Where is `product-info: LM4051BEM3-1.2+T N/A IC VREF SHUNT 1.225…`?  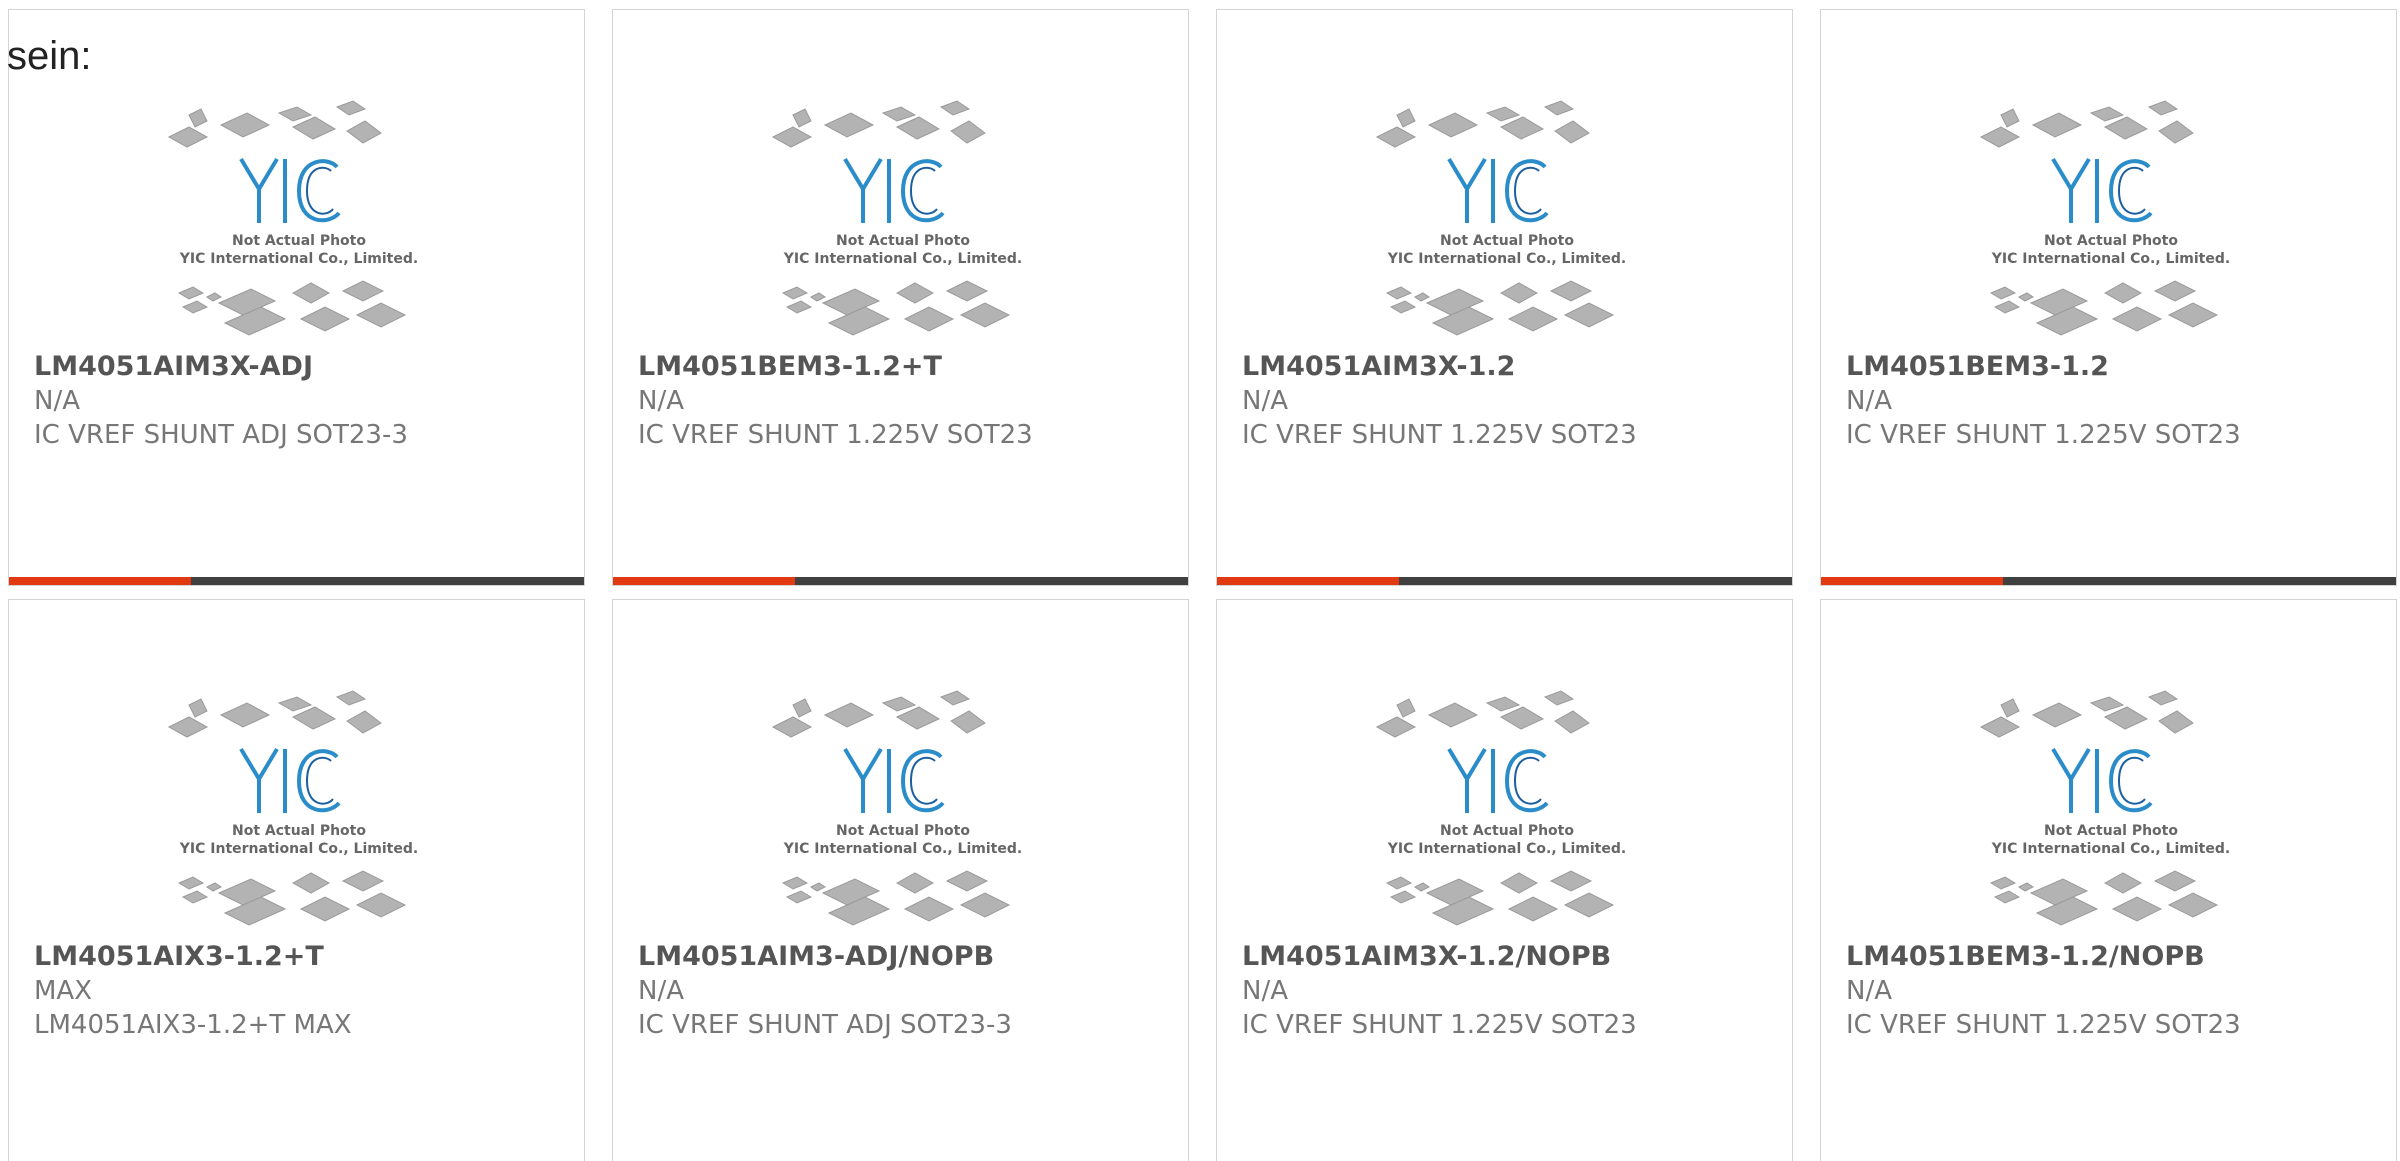 product-info: LM4051BEM3-1.2+T N/A IC VREF SHUNT 1.225… is located at coordinates (903, 401).